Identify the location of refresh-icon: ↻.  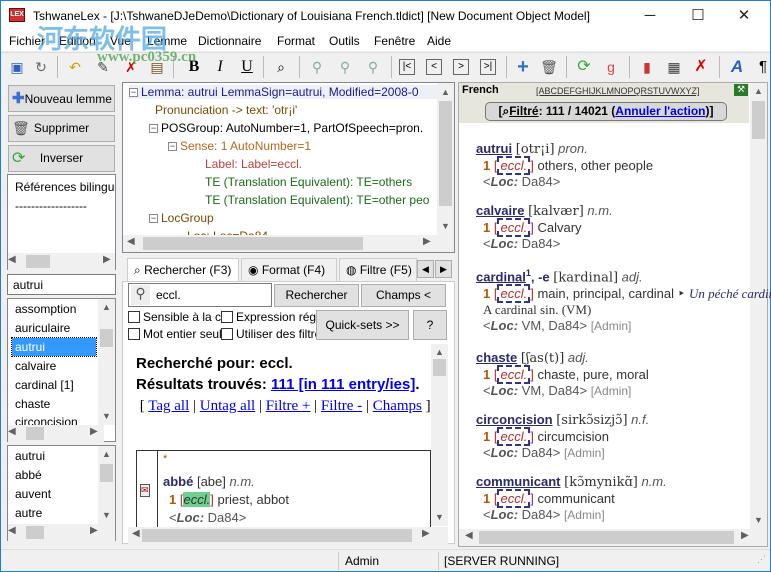
(41, 67).